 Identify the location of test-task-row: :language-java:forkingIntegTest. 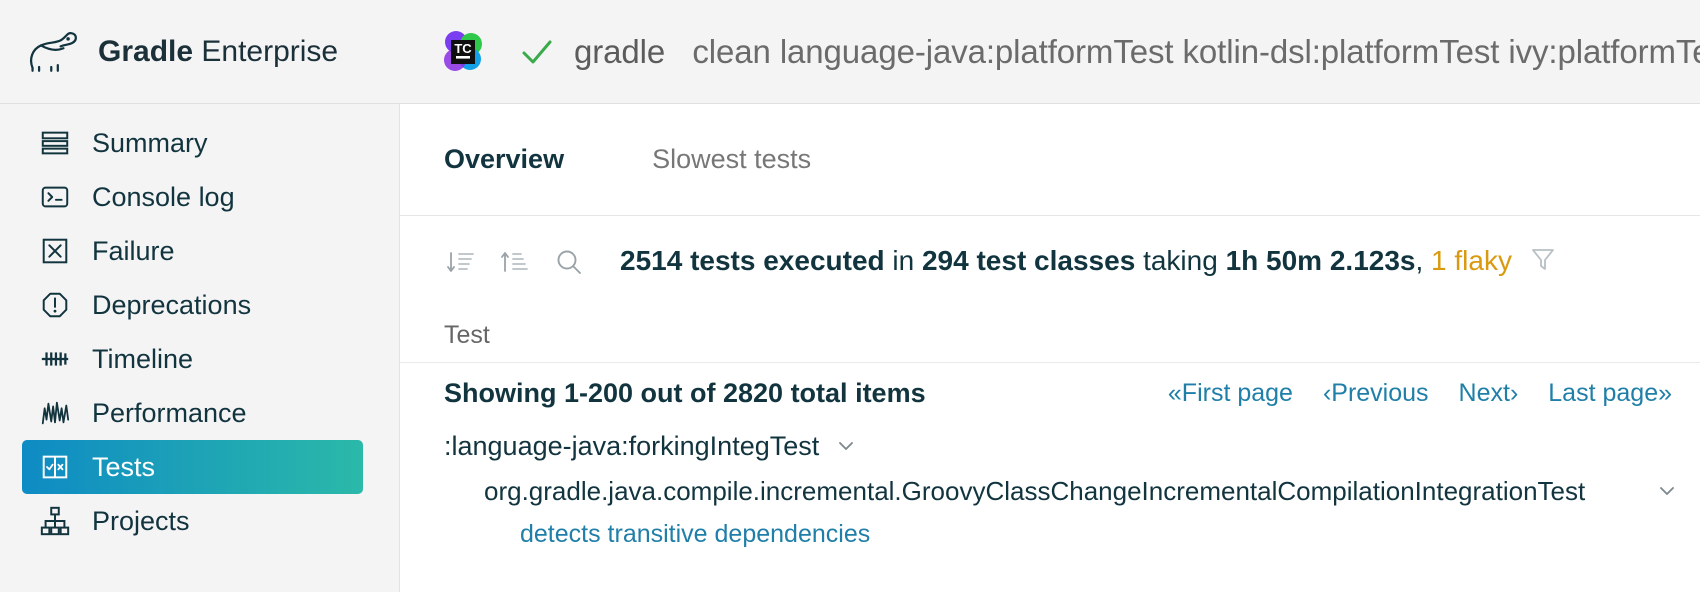
(1072, 446).